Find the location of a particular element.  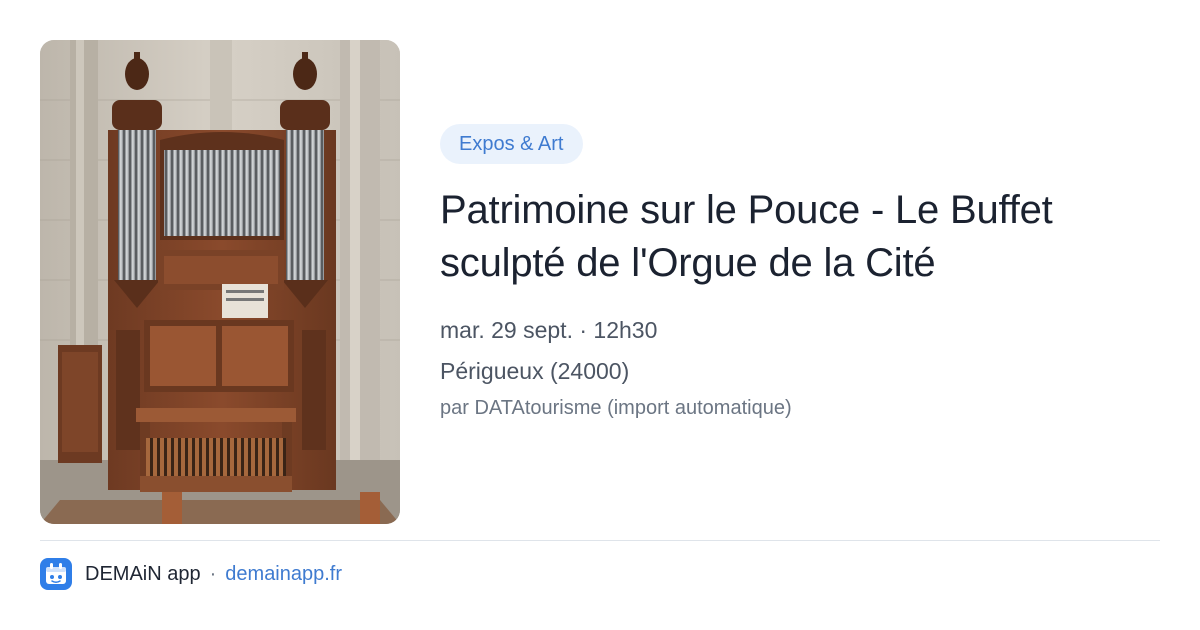

app-name: DEMAiN app is located at coordinates (143, 573).